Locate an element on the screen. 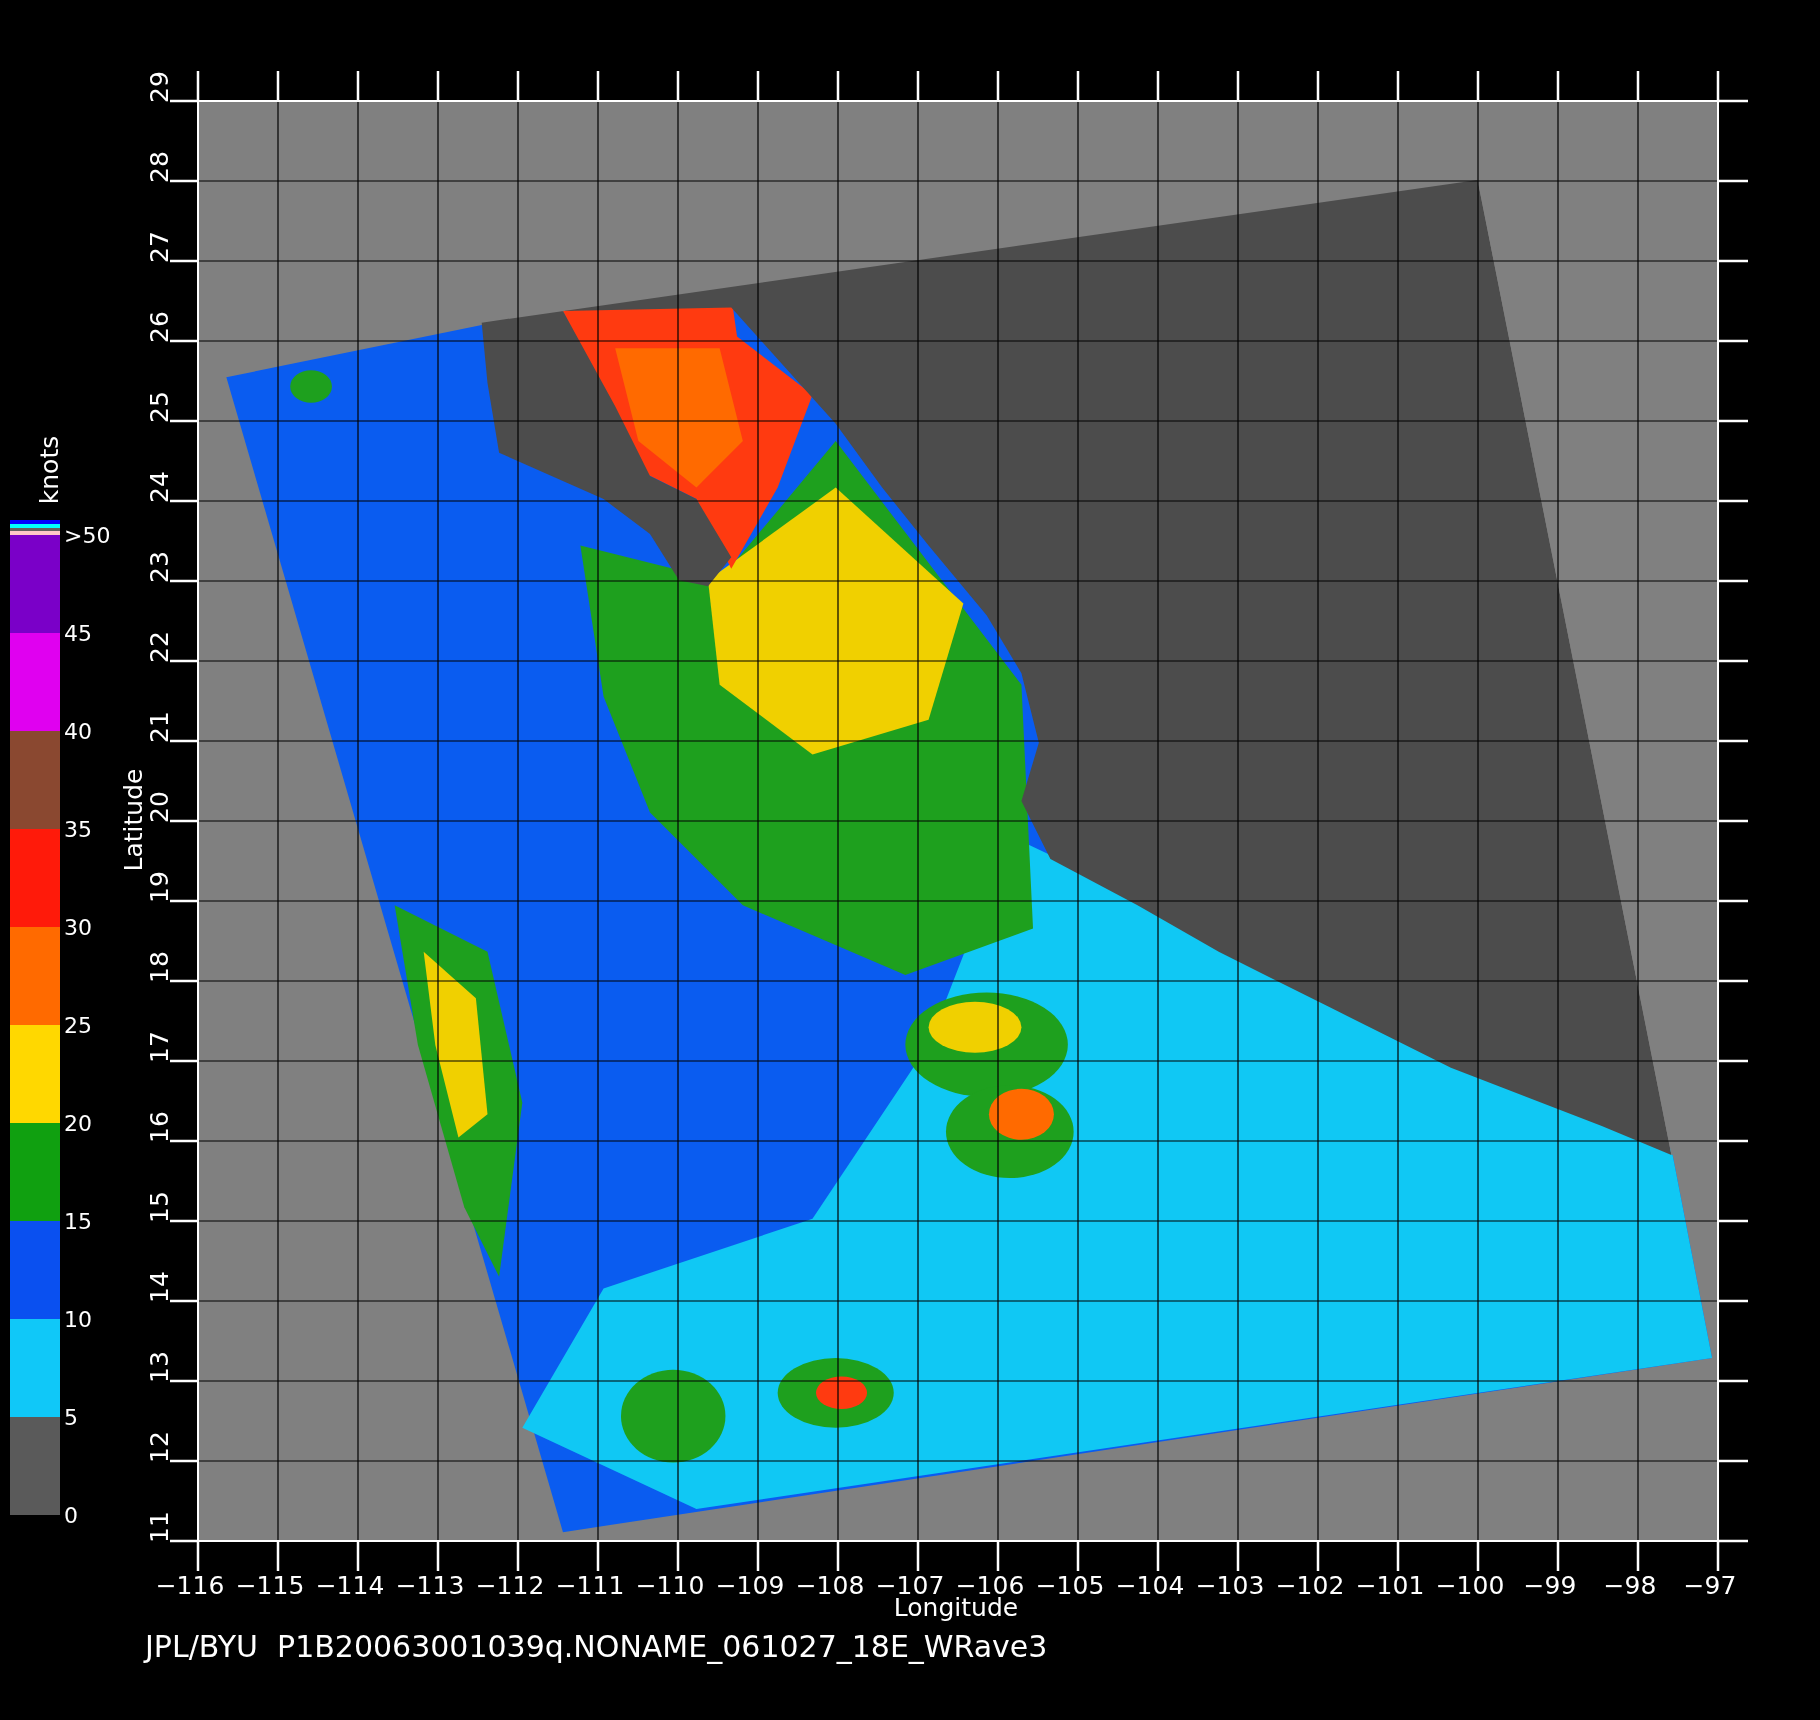 Image resolution: width=1820 pixels, height=1720 pixels. longitude-tick-label: −114 is located at coordinates (350, 1585).